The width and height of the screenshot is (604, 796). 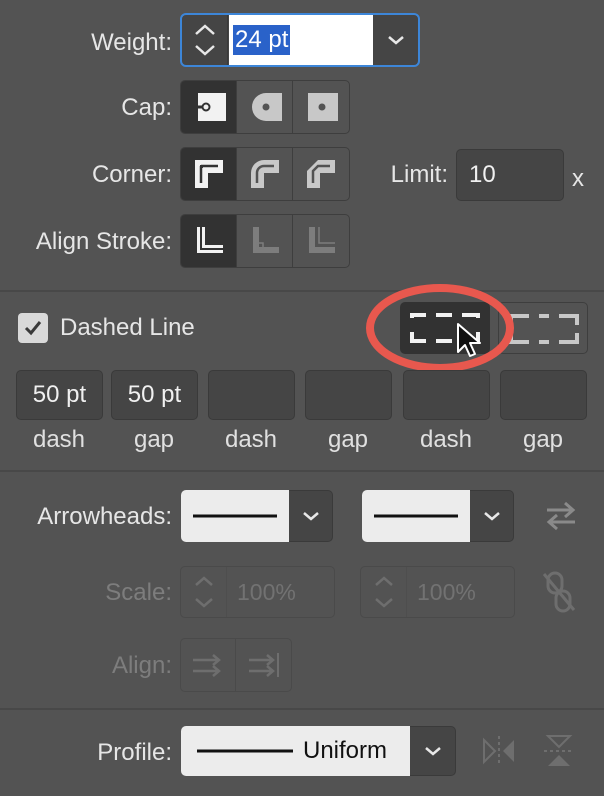 What do you see at coordinates (141, 665) in the screenshot?
I see `align-label: Align:` at bounding box center [141, 665].